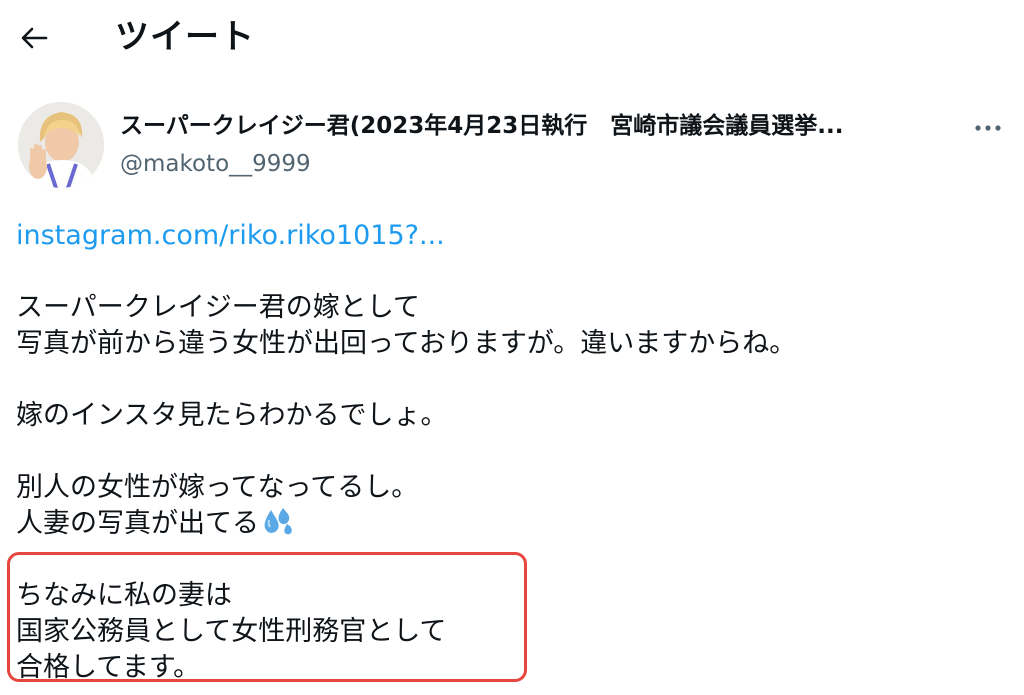 Image resolution: width=1024 pixels, height=695 pixels. I want to click on text-line: 人妻の写真が出てる, so click(137, 523).